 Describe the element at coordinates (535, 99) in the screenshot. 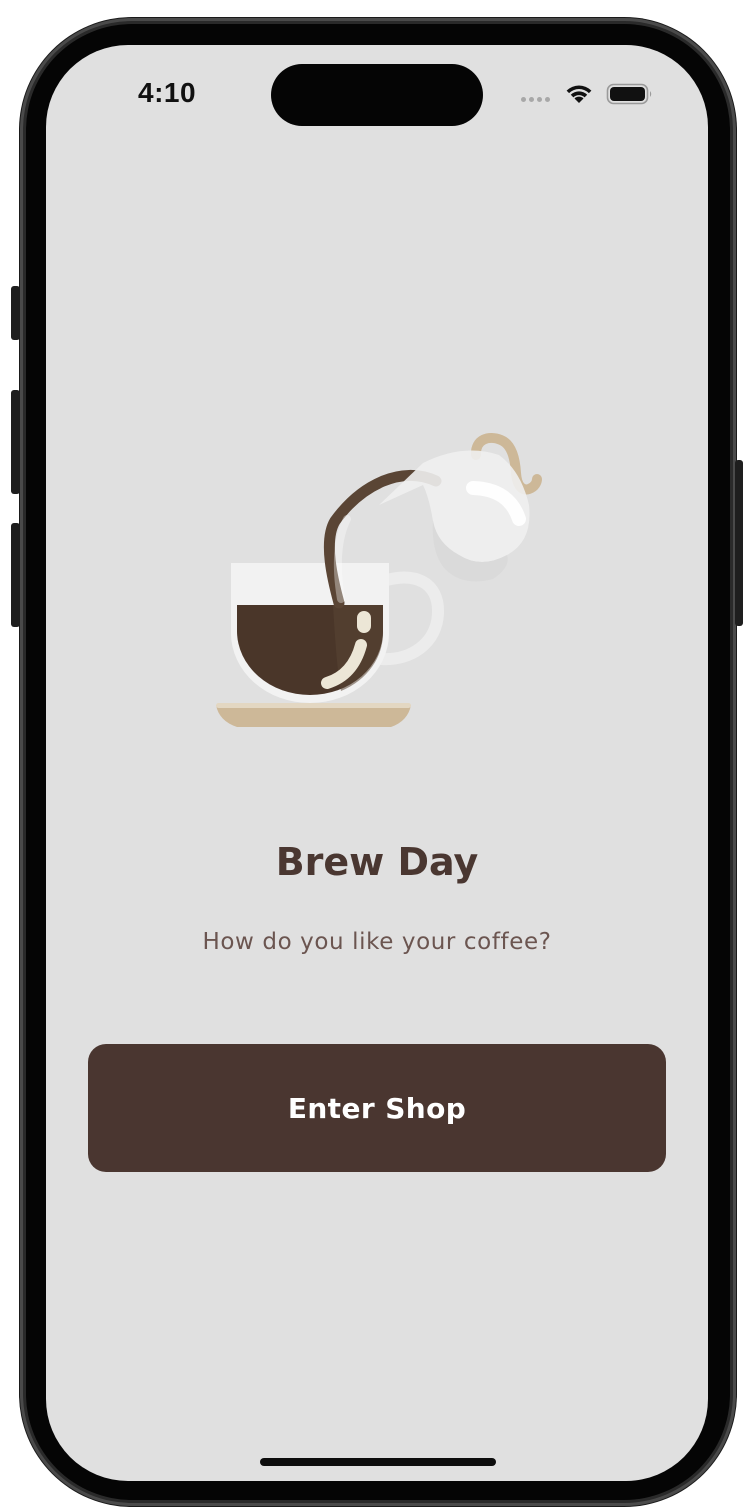

I see `cellular-signal-dots-icon` at that location.